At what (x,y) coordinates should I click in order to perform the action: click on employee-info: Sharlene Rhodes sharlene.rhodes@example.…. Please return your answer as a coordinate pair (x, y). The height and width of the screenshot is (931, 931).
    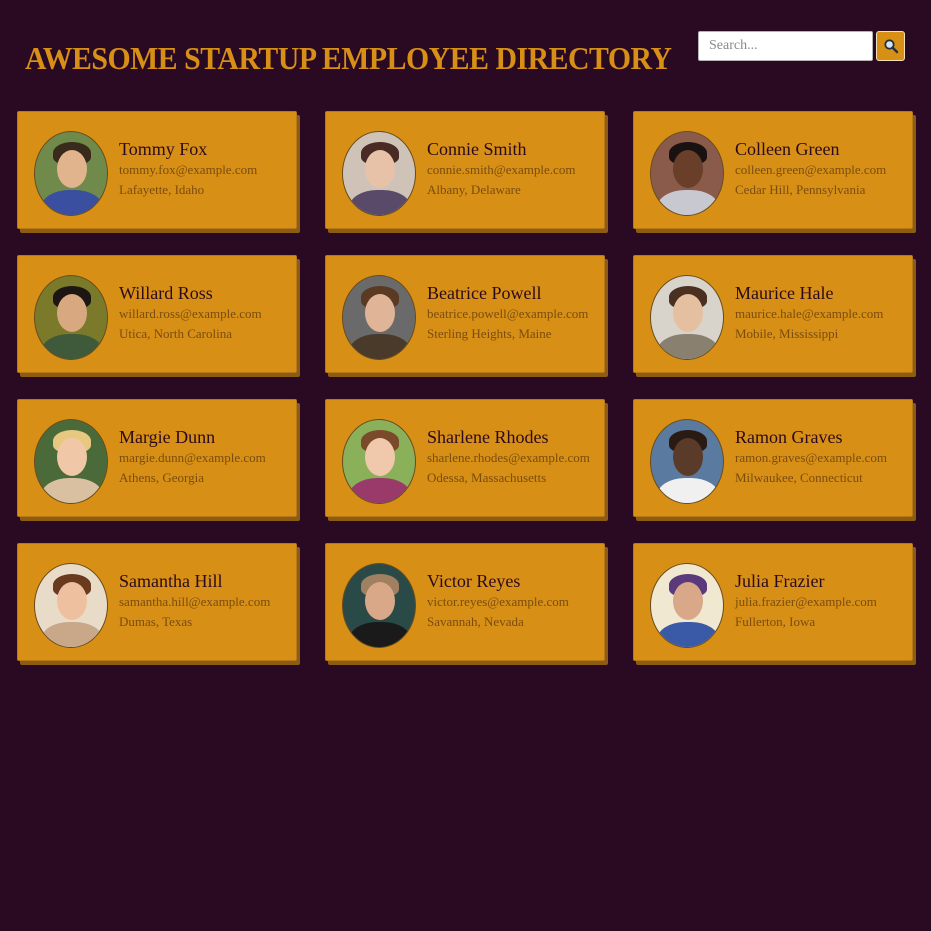
    Looking at the image, I should click on (508, 457).